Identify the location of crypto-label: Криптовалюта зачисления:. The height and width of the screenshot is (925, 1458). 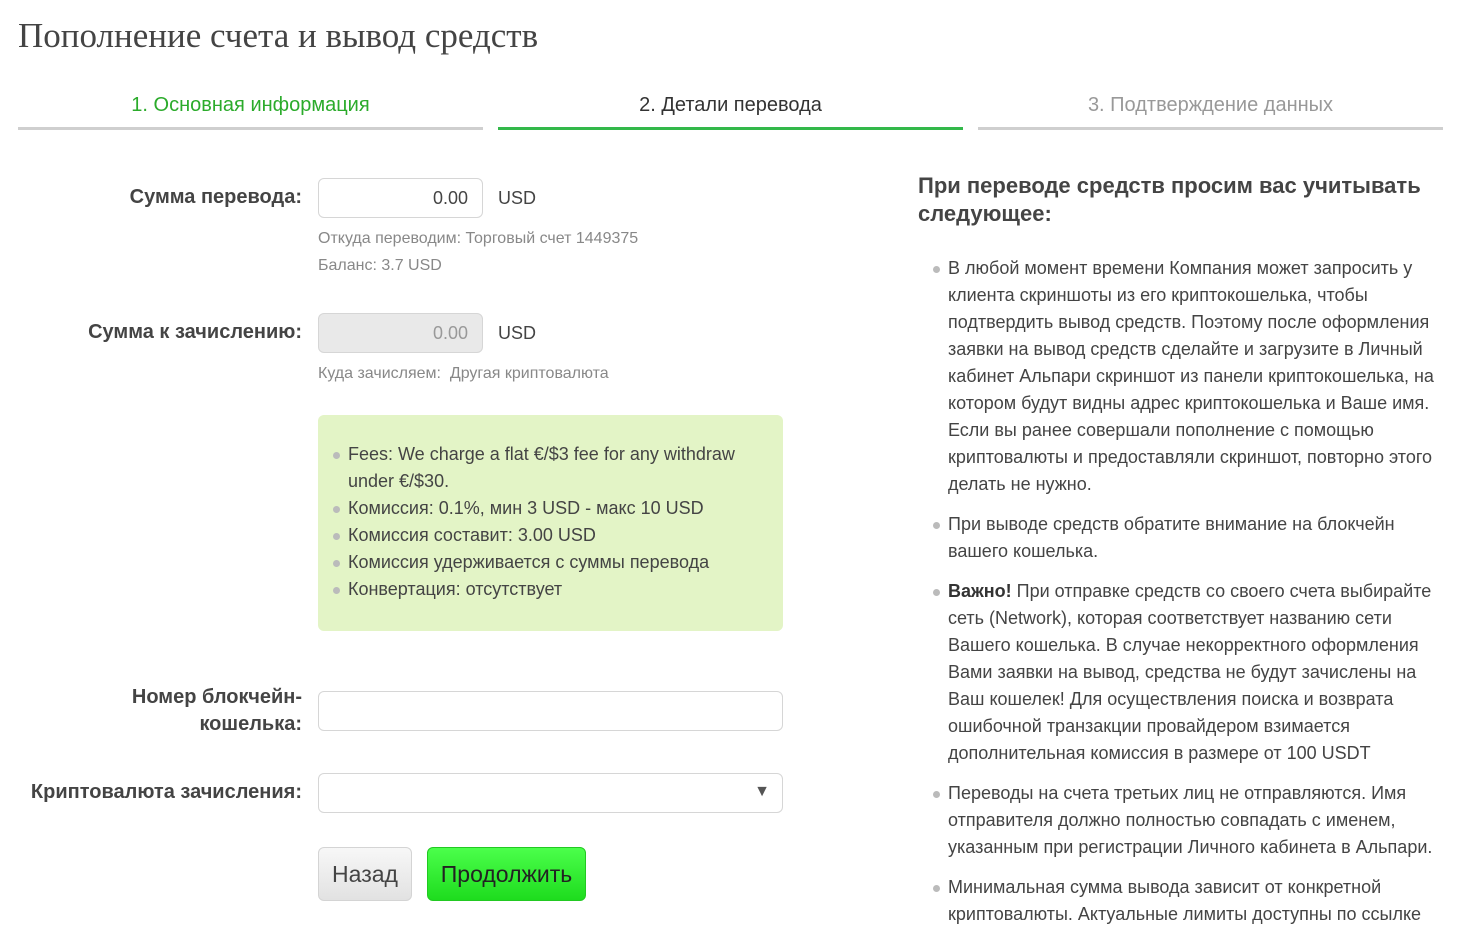
(166, 792).